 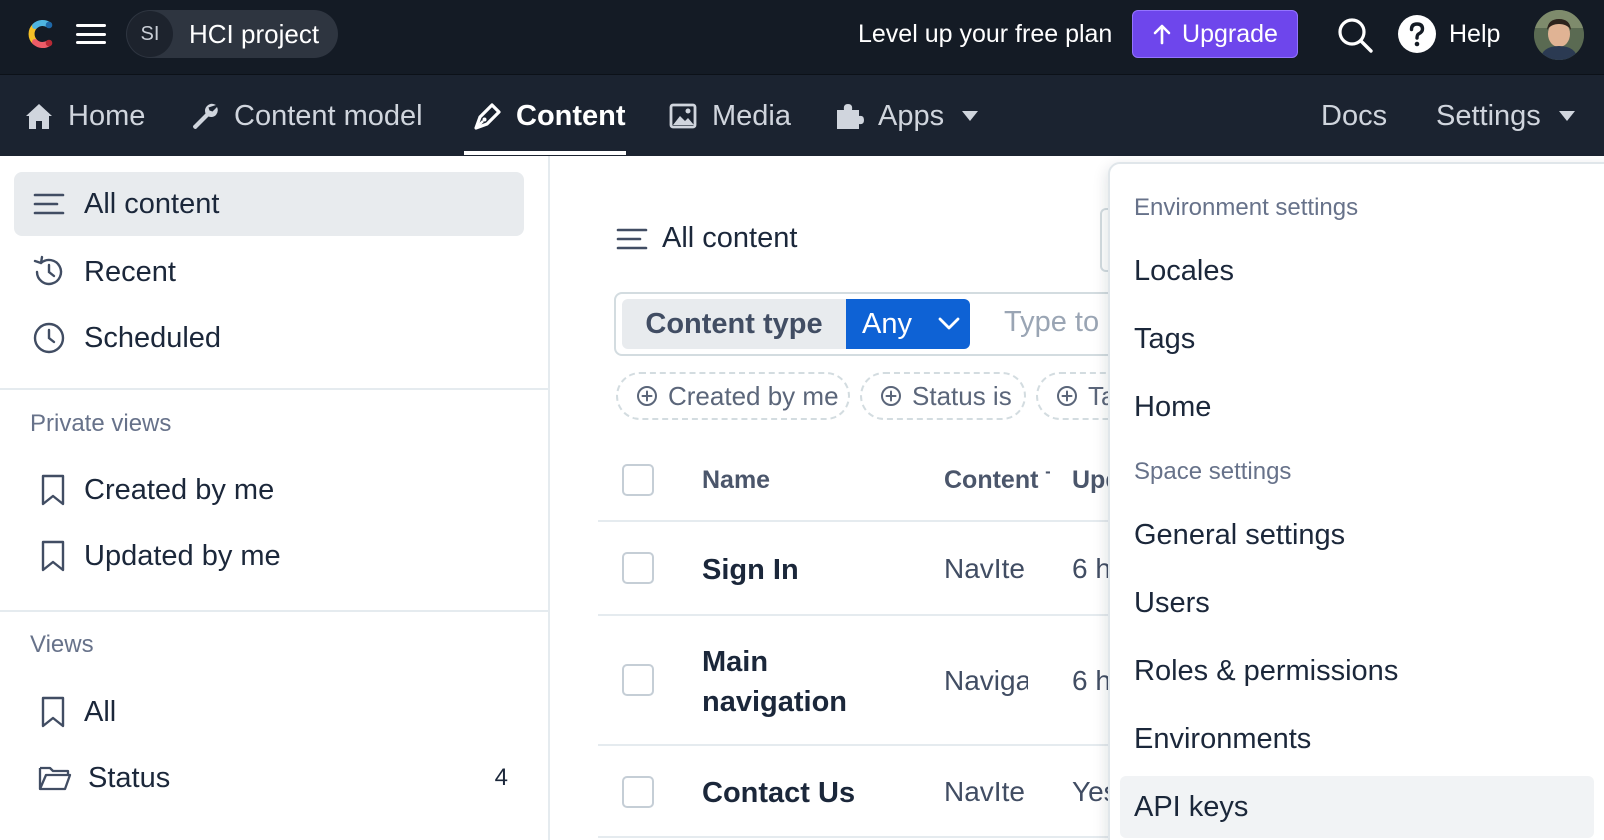 What do you see at coordinates (1357, 407) in the screenshot?
I see `menu-item-home: Home` at bounding box center [1357, 407].